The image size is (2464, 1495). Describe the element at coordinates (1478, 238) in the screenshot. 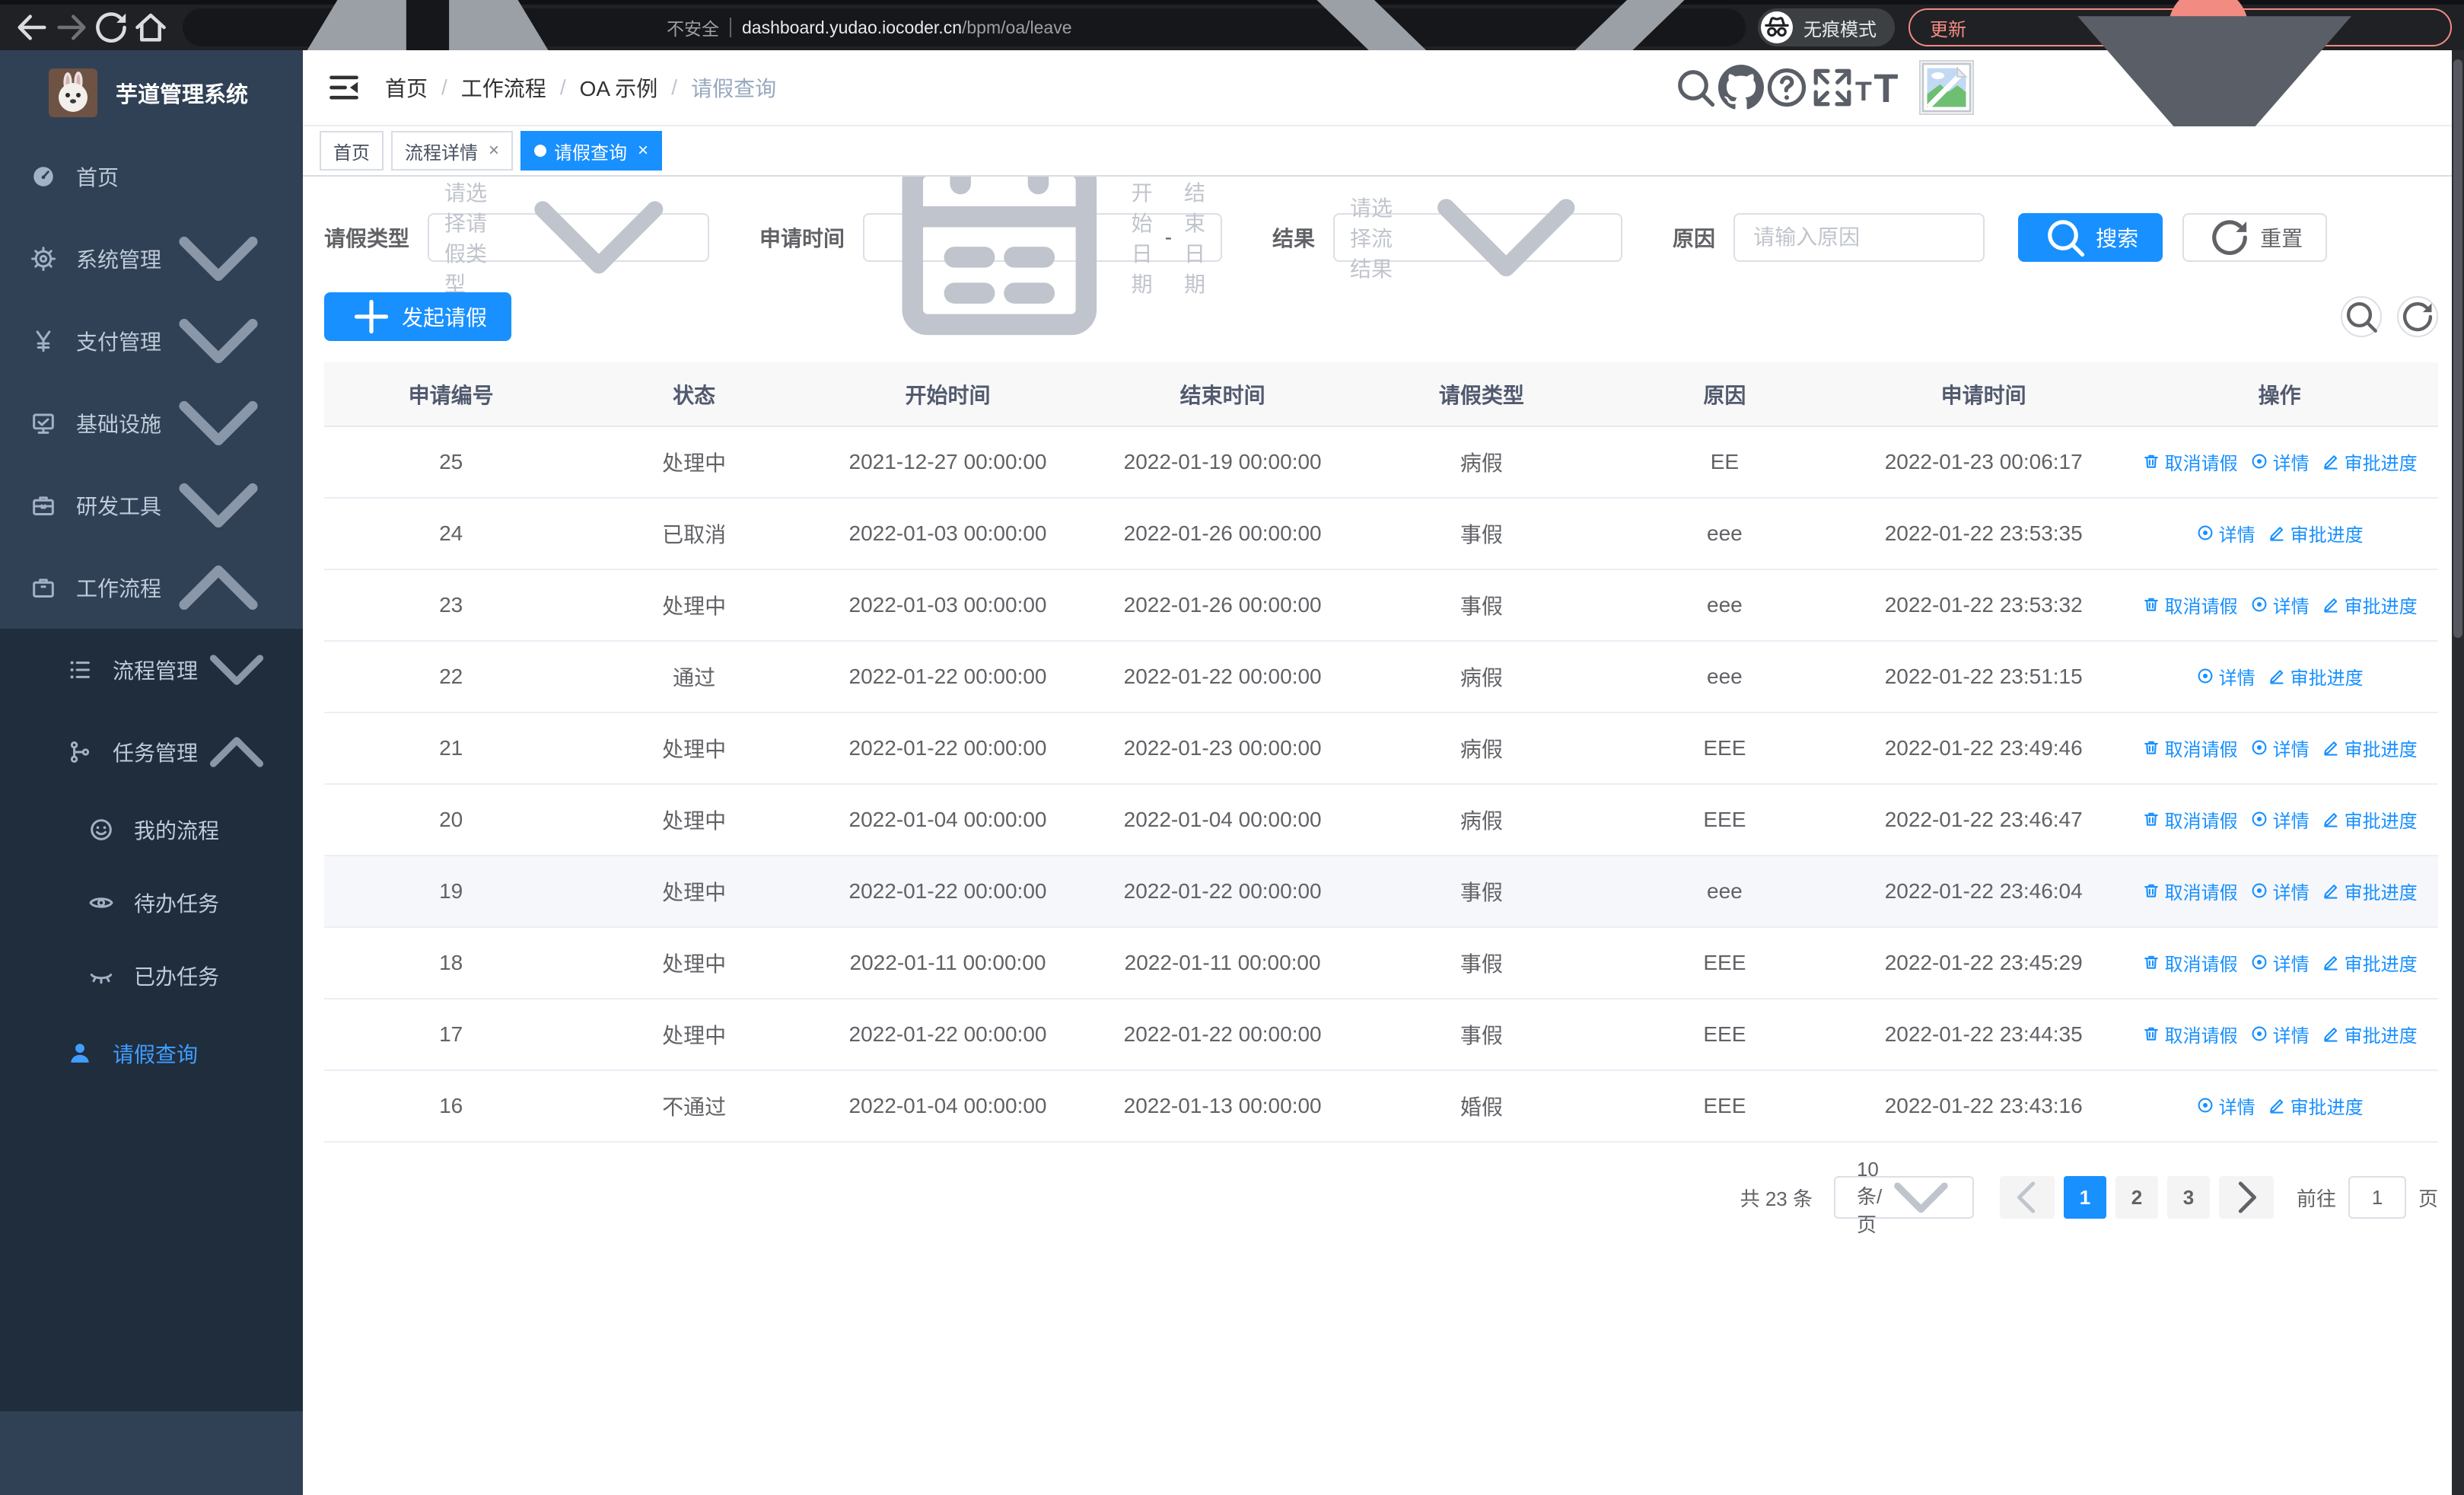

I see `result-select: 请选择流结果` at that location.